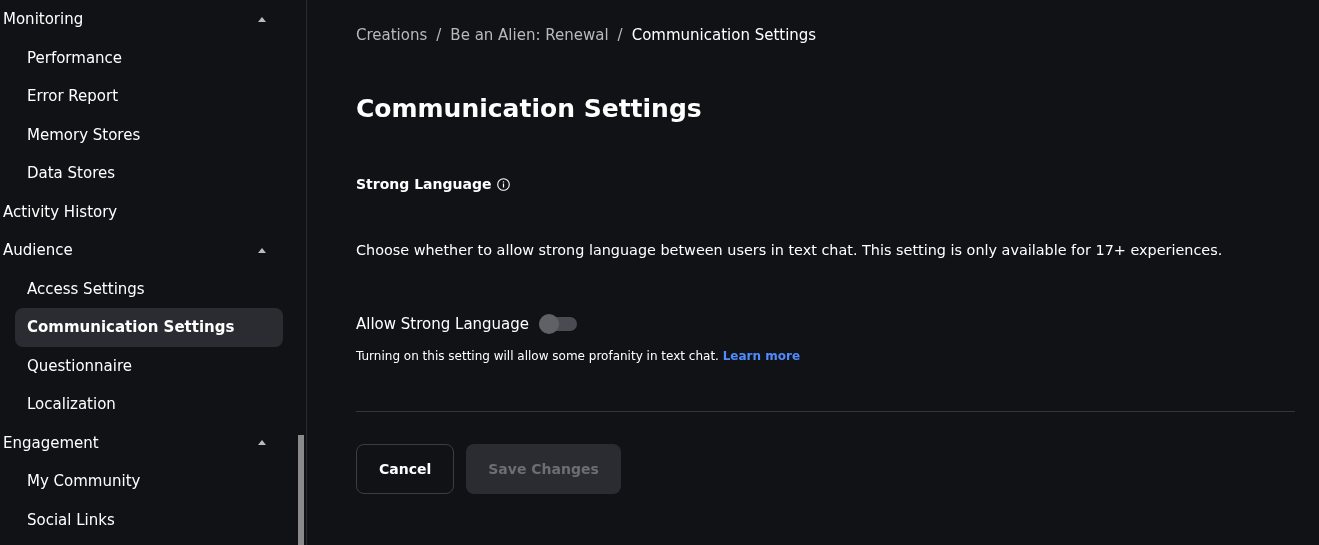 Image resolution: width=1319 pixels, height=545 pixels. Describe the element at coordinates (790, 250) in the screenshot. I see `section-description: Choose whether to allow strong language between users in text chat. This setting is only available for 17+ experiences.` at that location.